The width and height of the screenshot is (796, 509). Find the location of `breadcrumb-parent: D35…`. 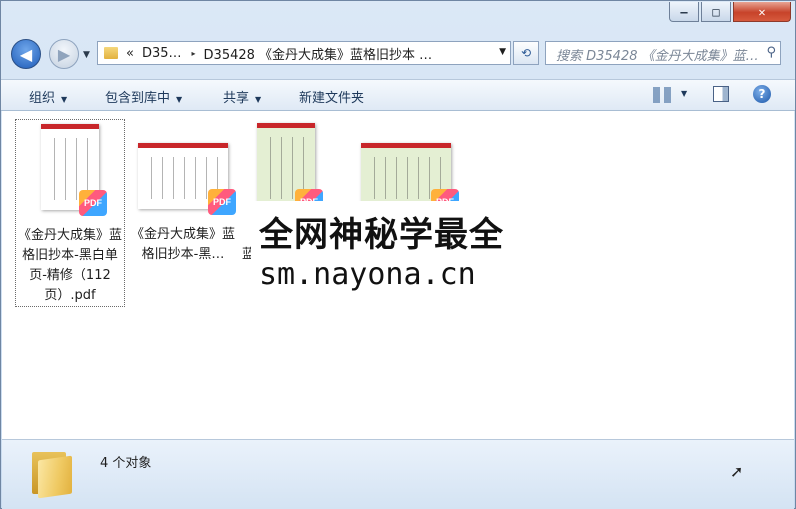

breadcrumb-parent: D35… is located at coordinates (162, 53).